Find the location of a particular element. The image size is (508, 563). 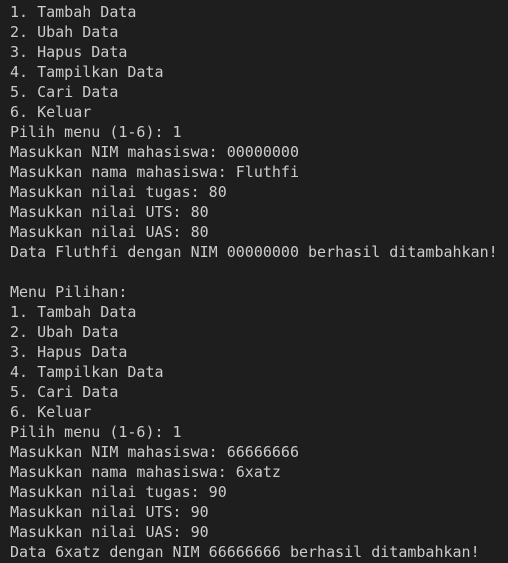

terminal-line: Masukkan nama mahasiswa: 6xatz is located at coordinates (145, 472).